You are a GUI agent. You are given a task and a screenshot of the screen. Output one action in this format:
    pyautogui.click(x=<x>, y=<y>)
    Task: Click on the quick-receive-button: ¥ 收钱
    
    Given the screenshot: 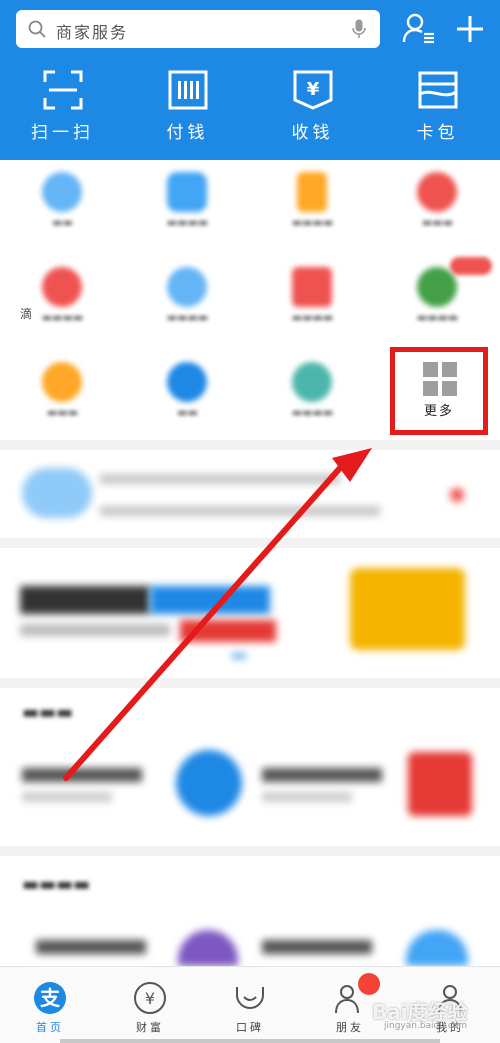 What is the action you would take?
    pyautogui.click(x=312, y=110)
    